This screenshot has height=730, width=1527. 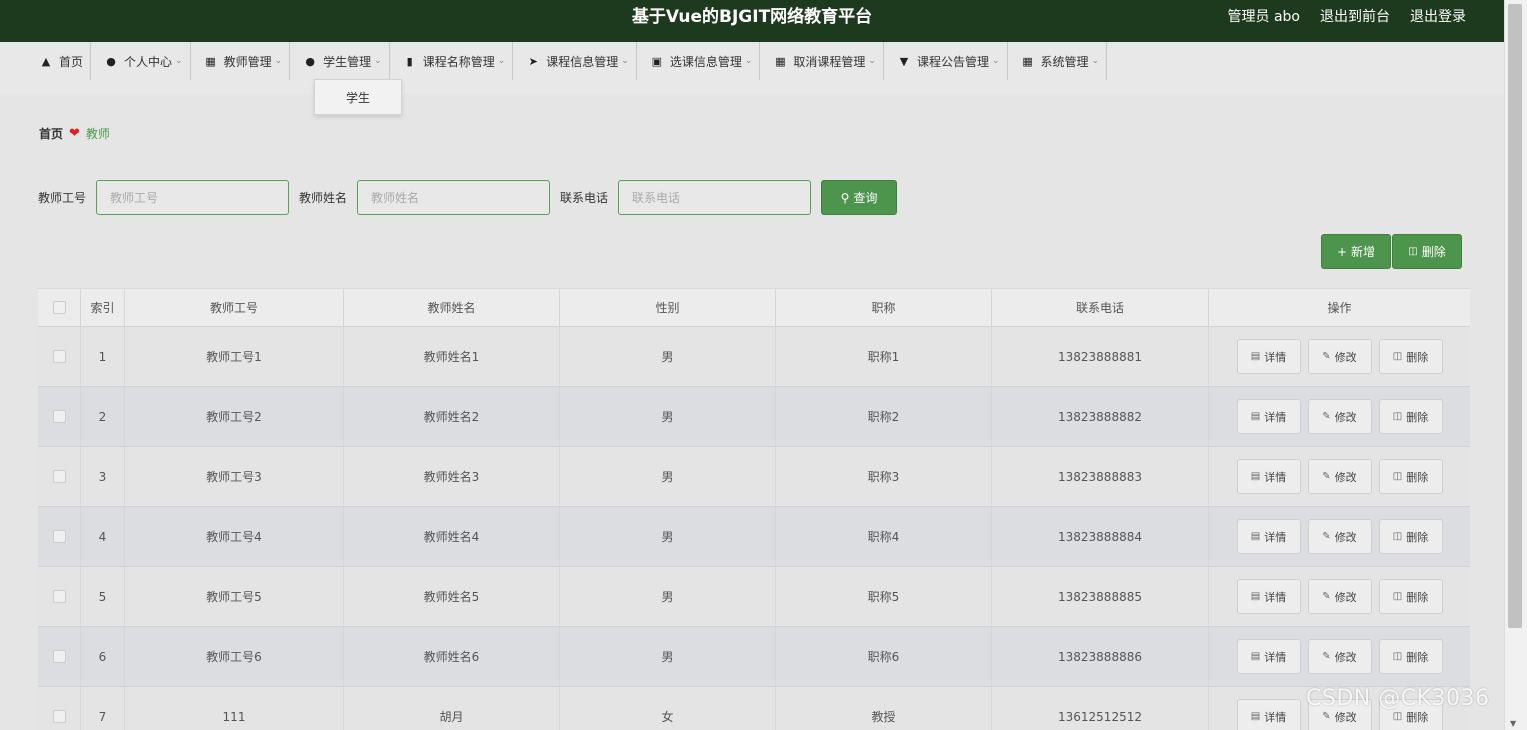 What do you see at coordinates (148, 61) in the screenshot?
I see `menu-item-label: 个人中心` at bounding box center [148, 61].